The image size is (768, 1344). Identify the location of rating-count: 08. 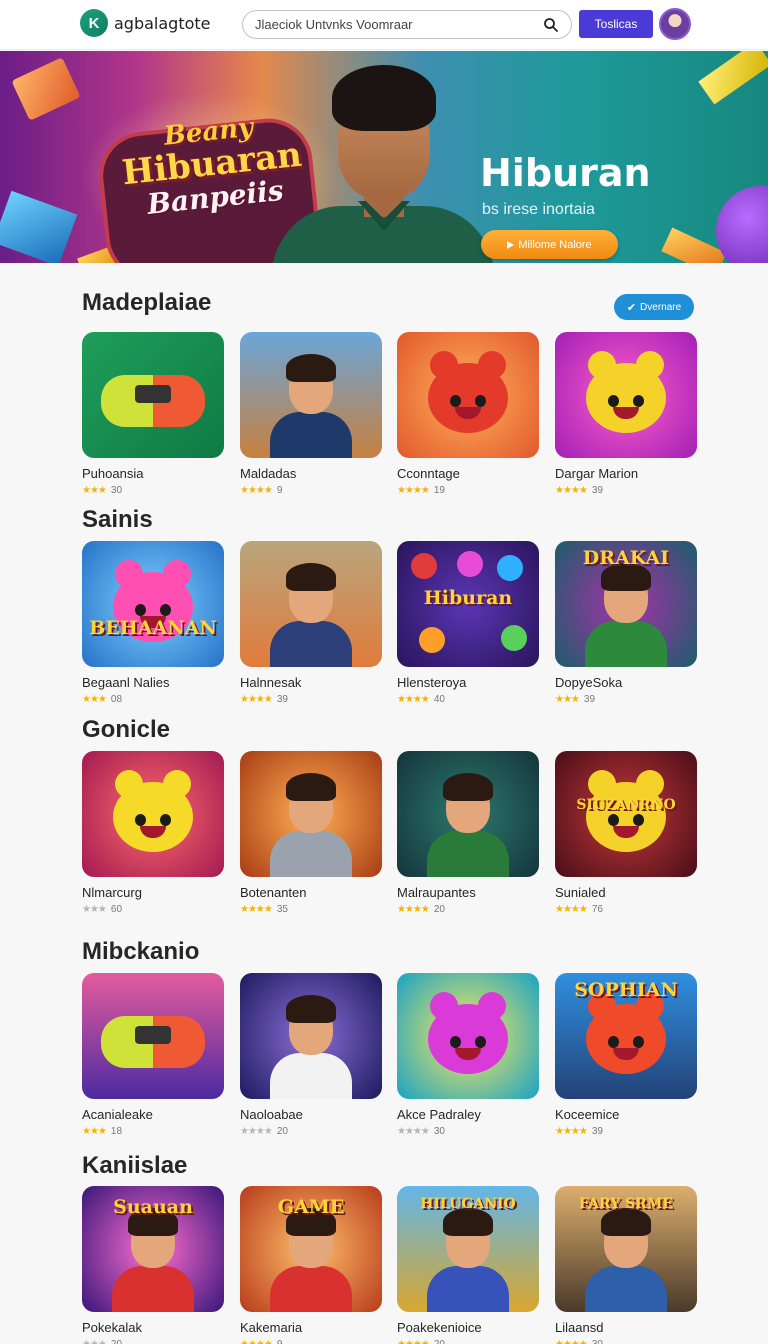
(116, 699).